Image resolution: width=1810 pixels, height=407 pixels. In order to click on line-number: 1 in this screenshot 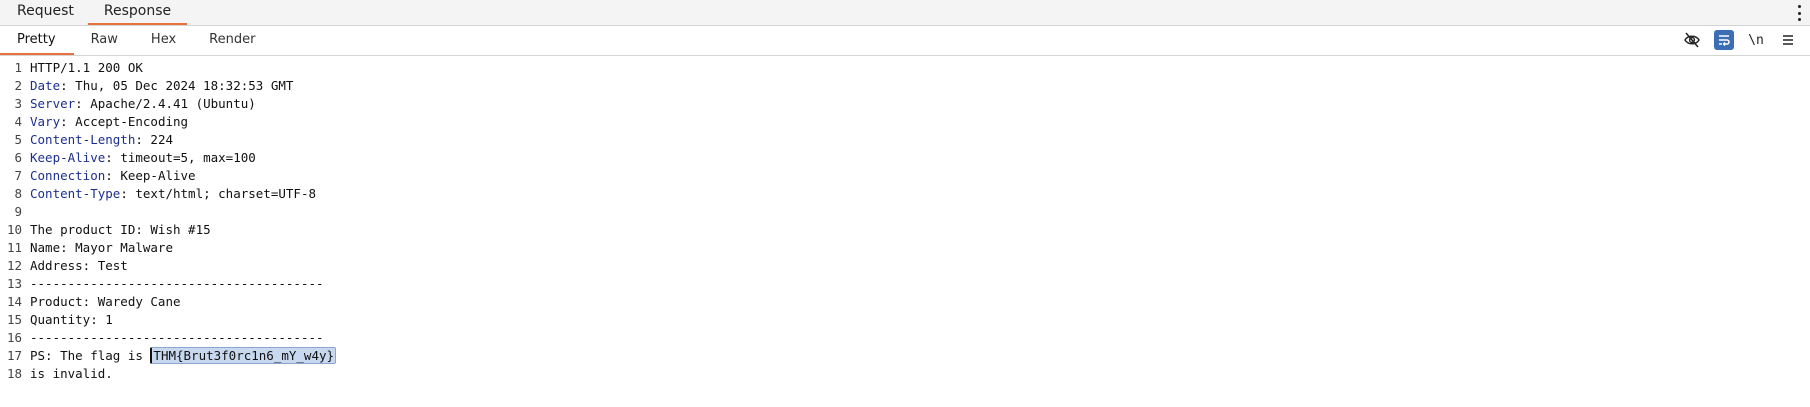, I will do `click(18, 67)`.